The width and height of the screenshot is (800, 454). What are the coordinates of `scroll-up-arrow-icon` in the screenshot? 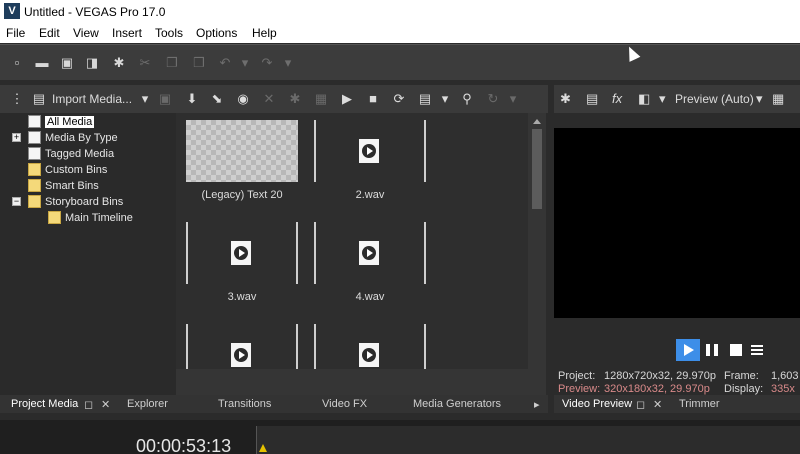 It's located at (537, 121).